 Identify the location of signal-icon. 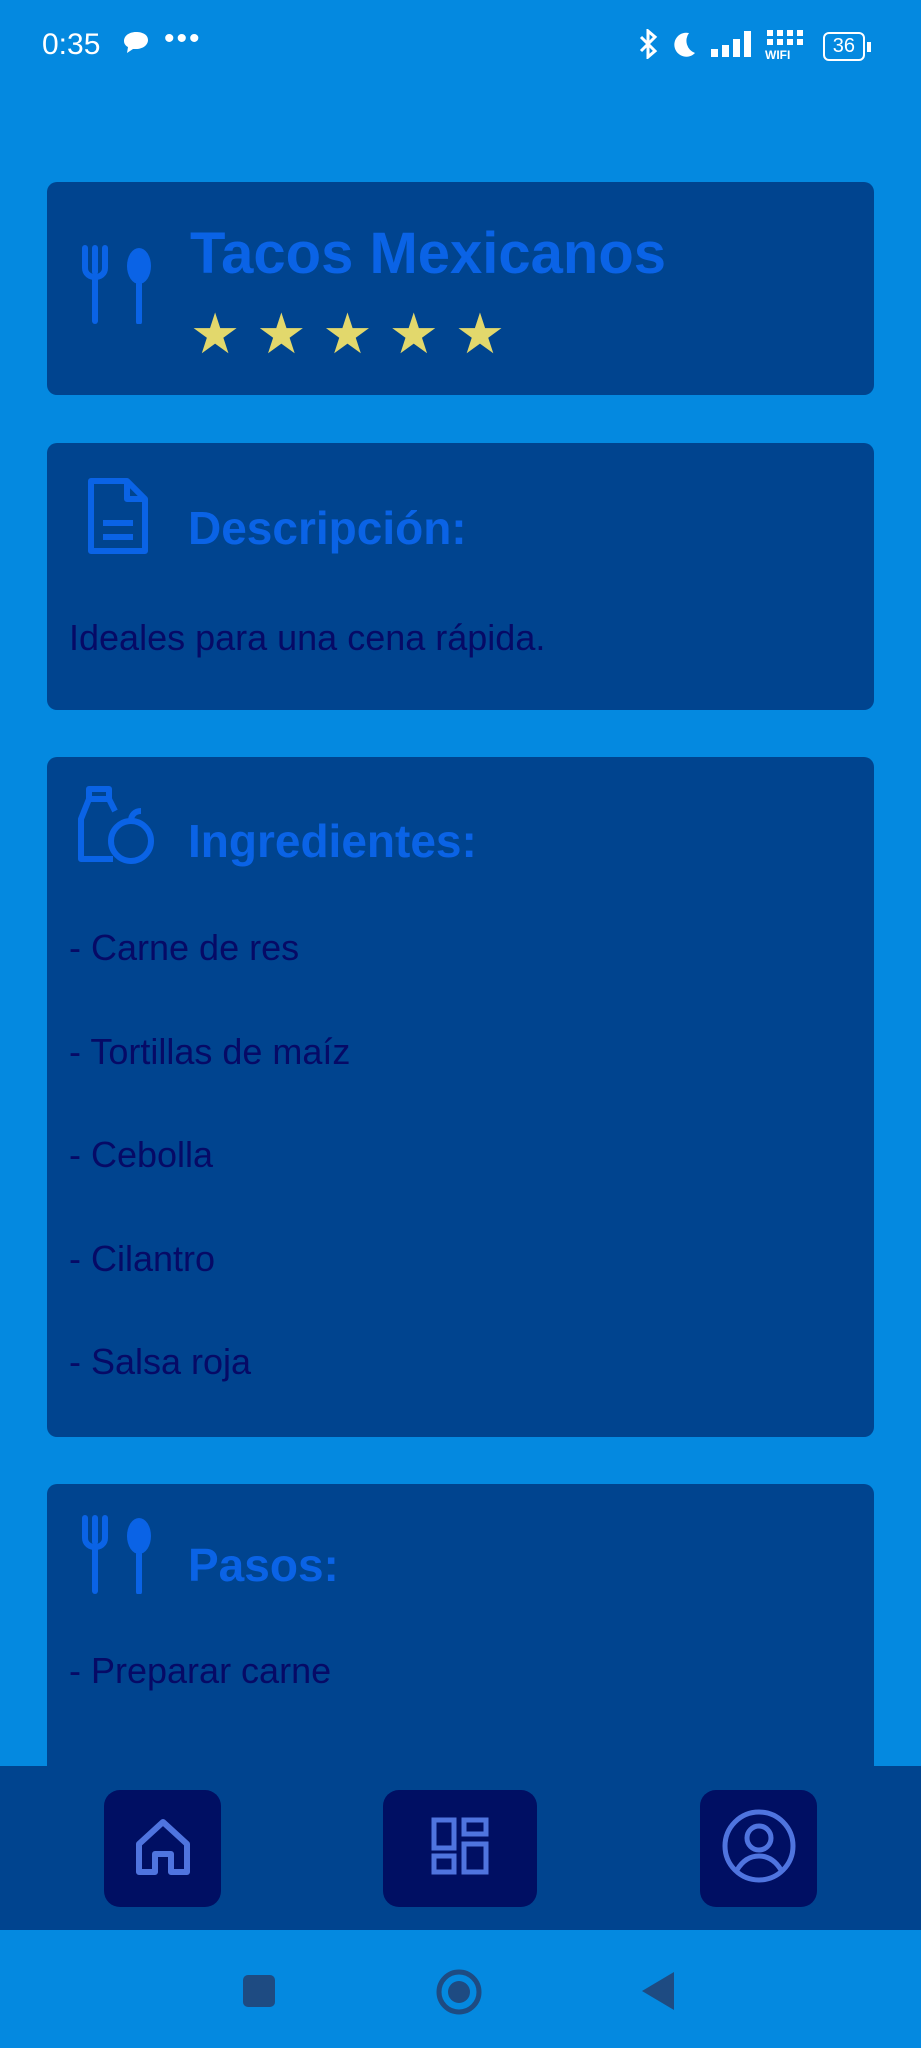
(731, 46).